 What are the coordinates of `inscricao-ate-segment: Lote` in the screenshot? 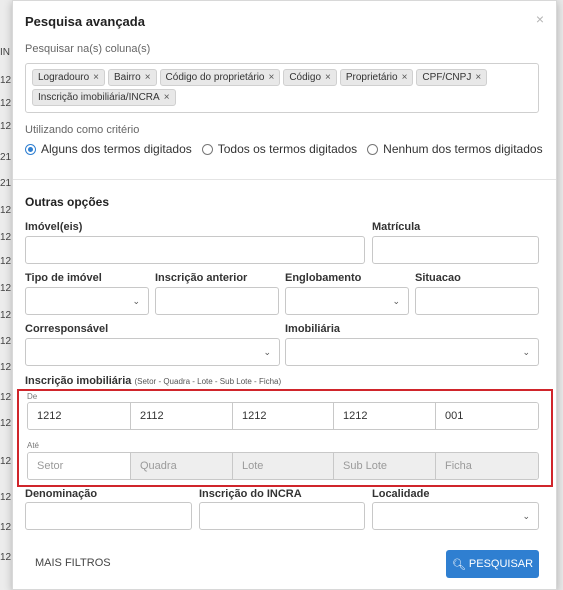 It's located at (283, 466).